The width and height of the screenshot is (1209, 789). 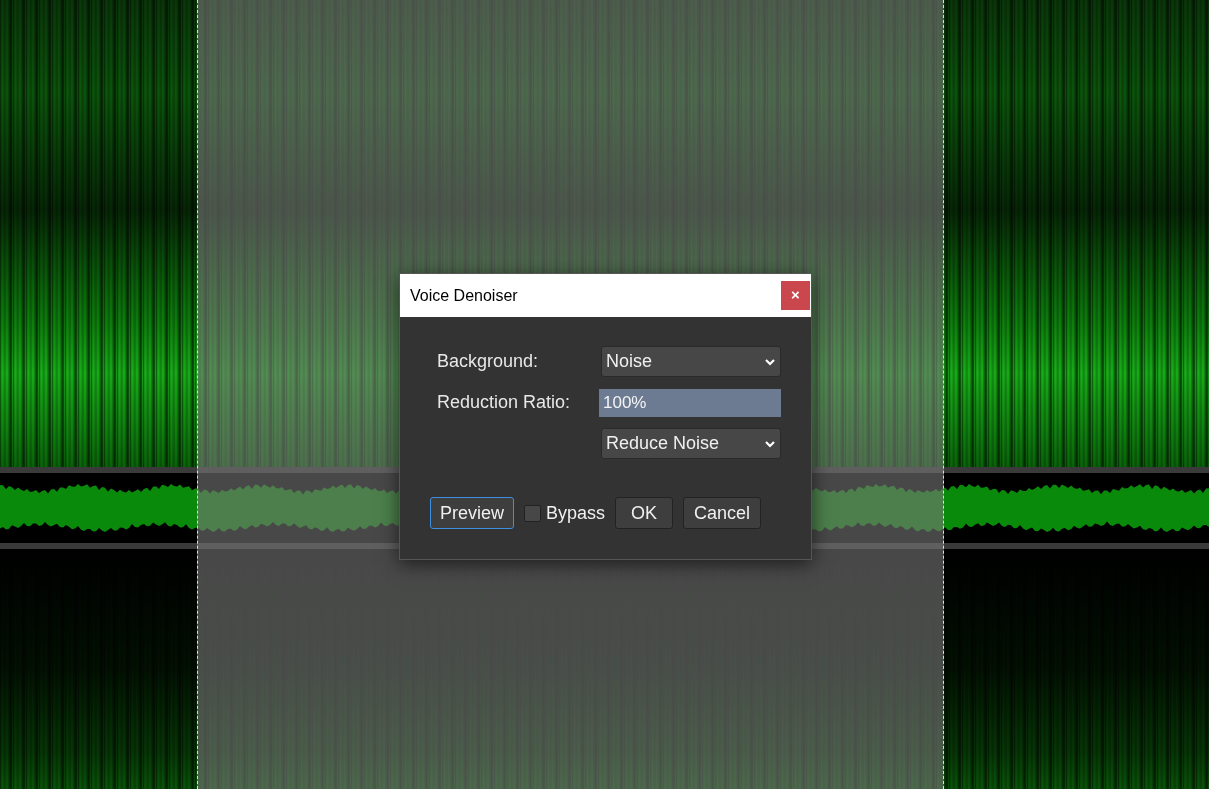 What do you see at coordinates (472, 513) in the screenshot?
I see `preview-button: Preview` at bounding box center [472, 513].